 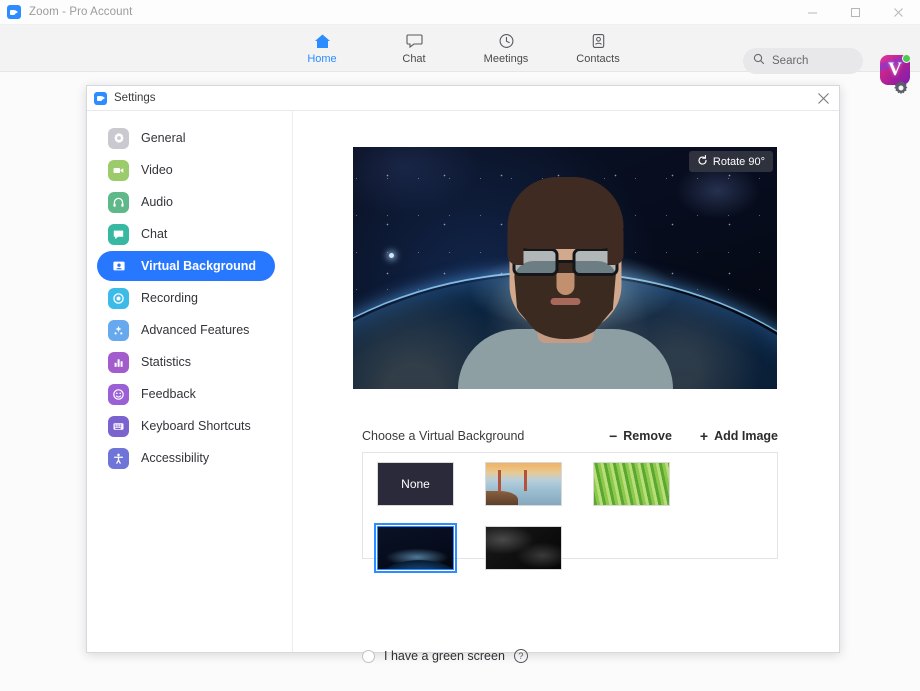 I want to click on tab-chat: Chat, so click(x=414, y=48).